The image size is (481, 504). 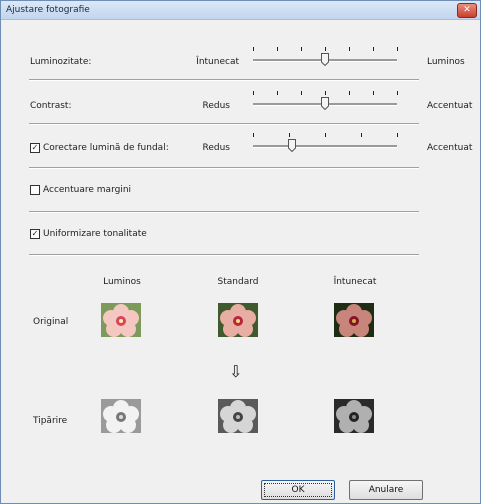 I want to click on ok-button: OK, so click(x=298, y=490).